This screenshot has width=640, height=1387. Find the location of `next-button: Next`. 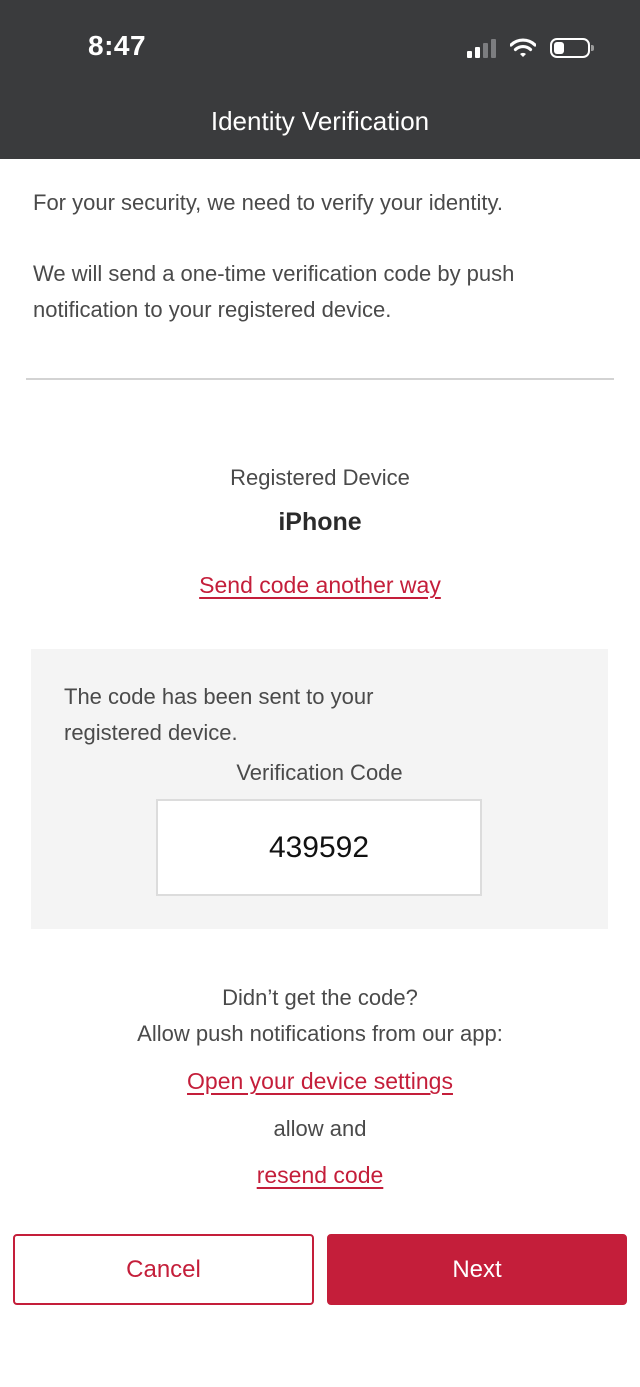

next-button: Next is located at coordinates (477, 1269).